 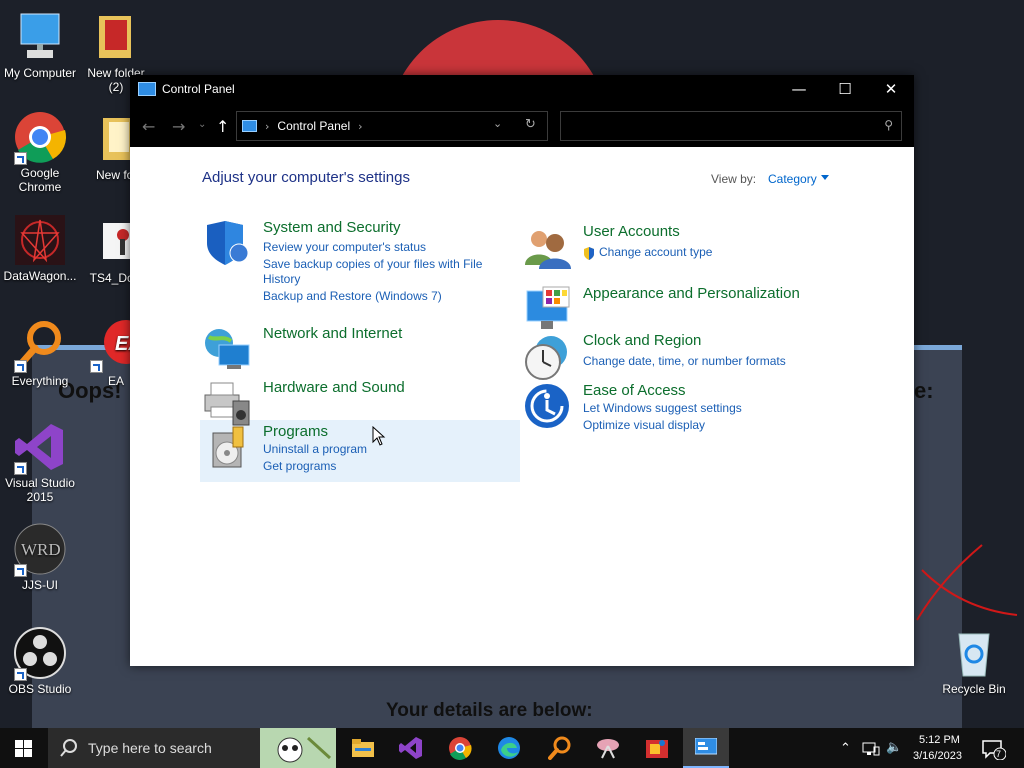 I want to click on red-scribble-icon, so click(x=967, y=582).